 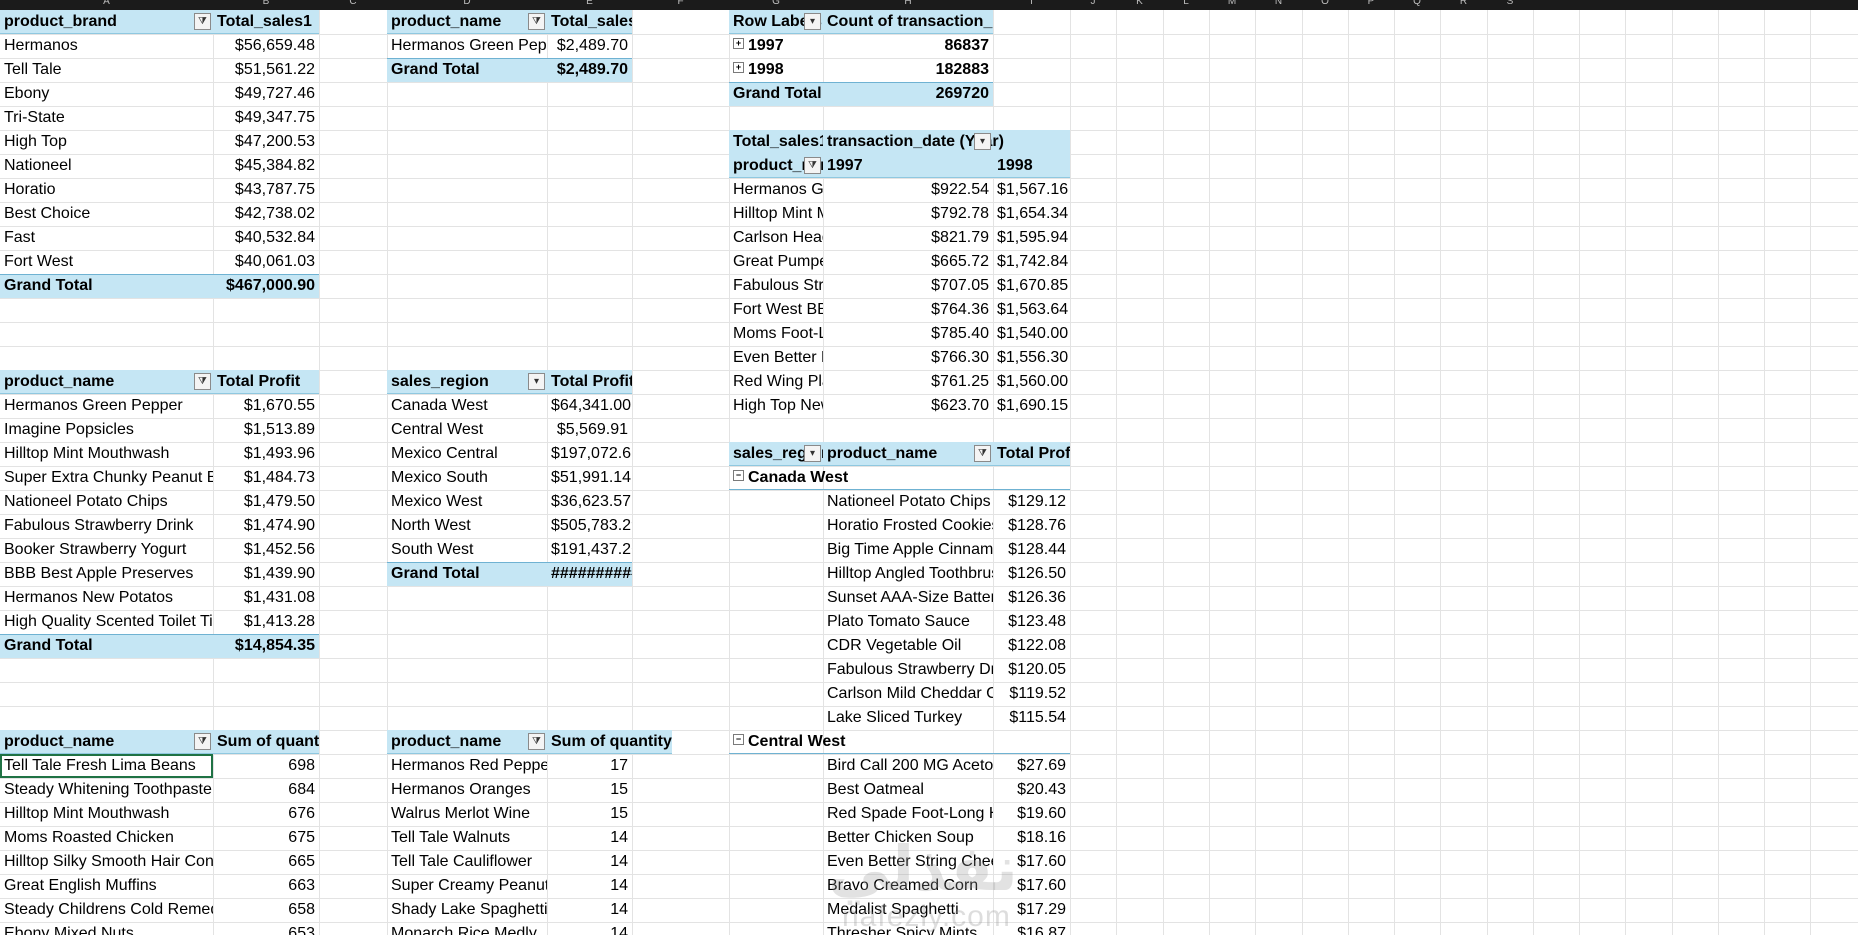 I want to click on pivot-row-value: 658, so click(x=266, y=910).